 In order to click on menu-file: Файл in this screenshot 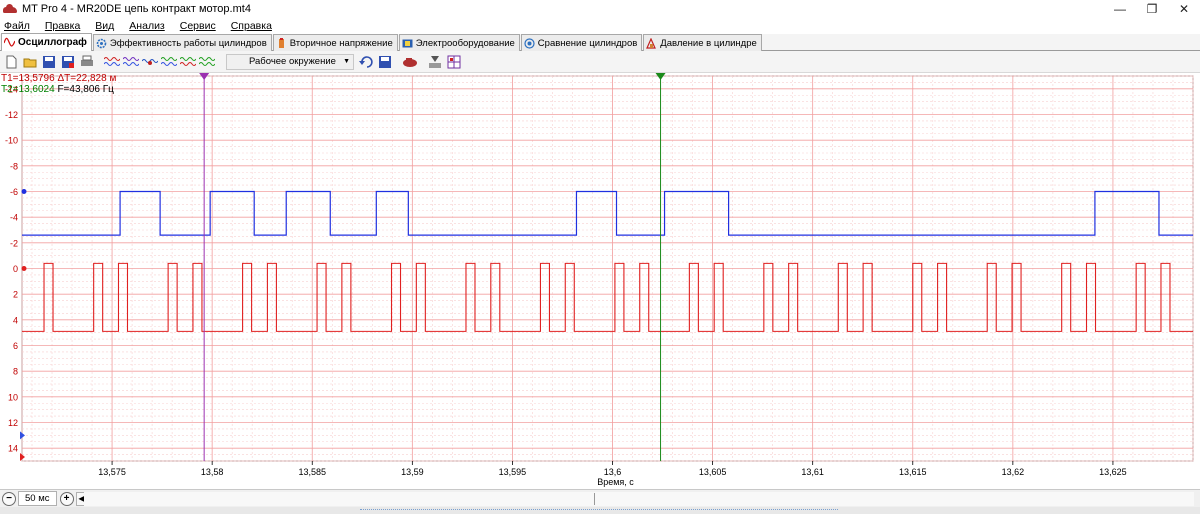, I will do `click(17, 26)`.